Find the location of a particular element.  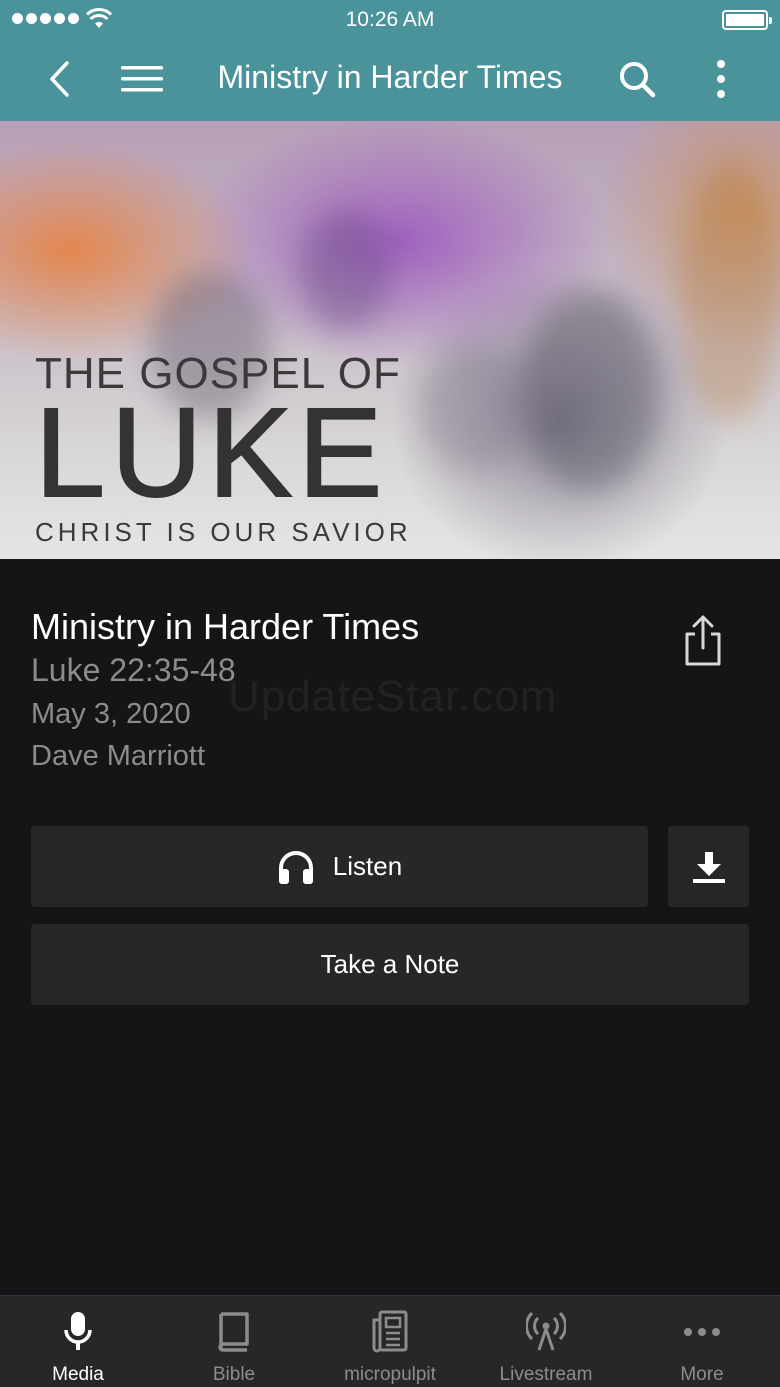

menu-button is located at coordinates (142, 79).